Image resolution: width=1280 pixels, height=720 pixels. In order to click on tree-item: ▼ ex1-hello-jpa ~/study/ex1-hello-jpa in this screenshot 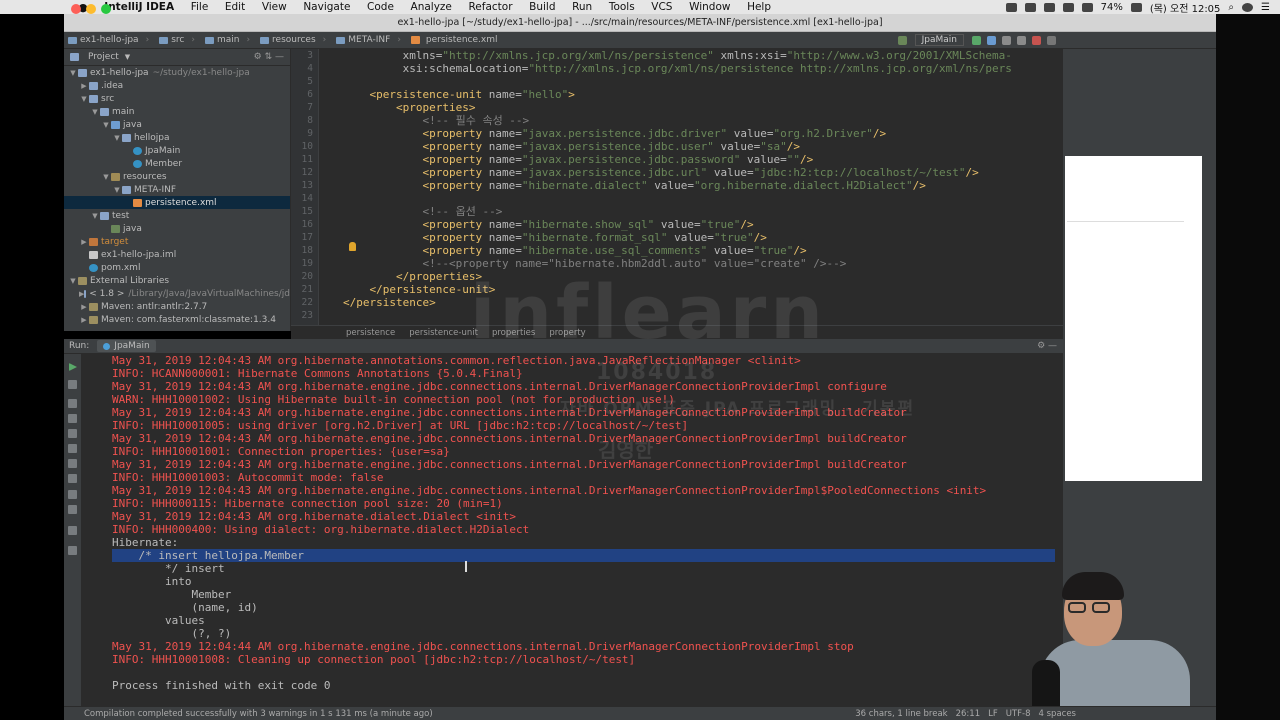, I will do `click(177, 72)`.